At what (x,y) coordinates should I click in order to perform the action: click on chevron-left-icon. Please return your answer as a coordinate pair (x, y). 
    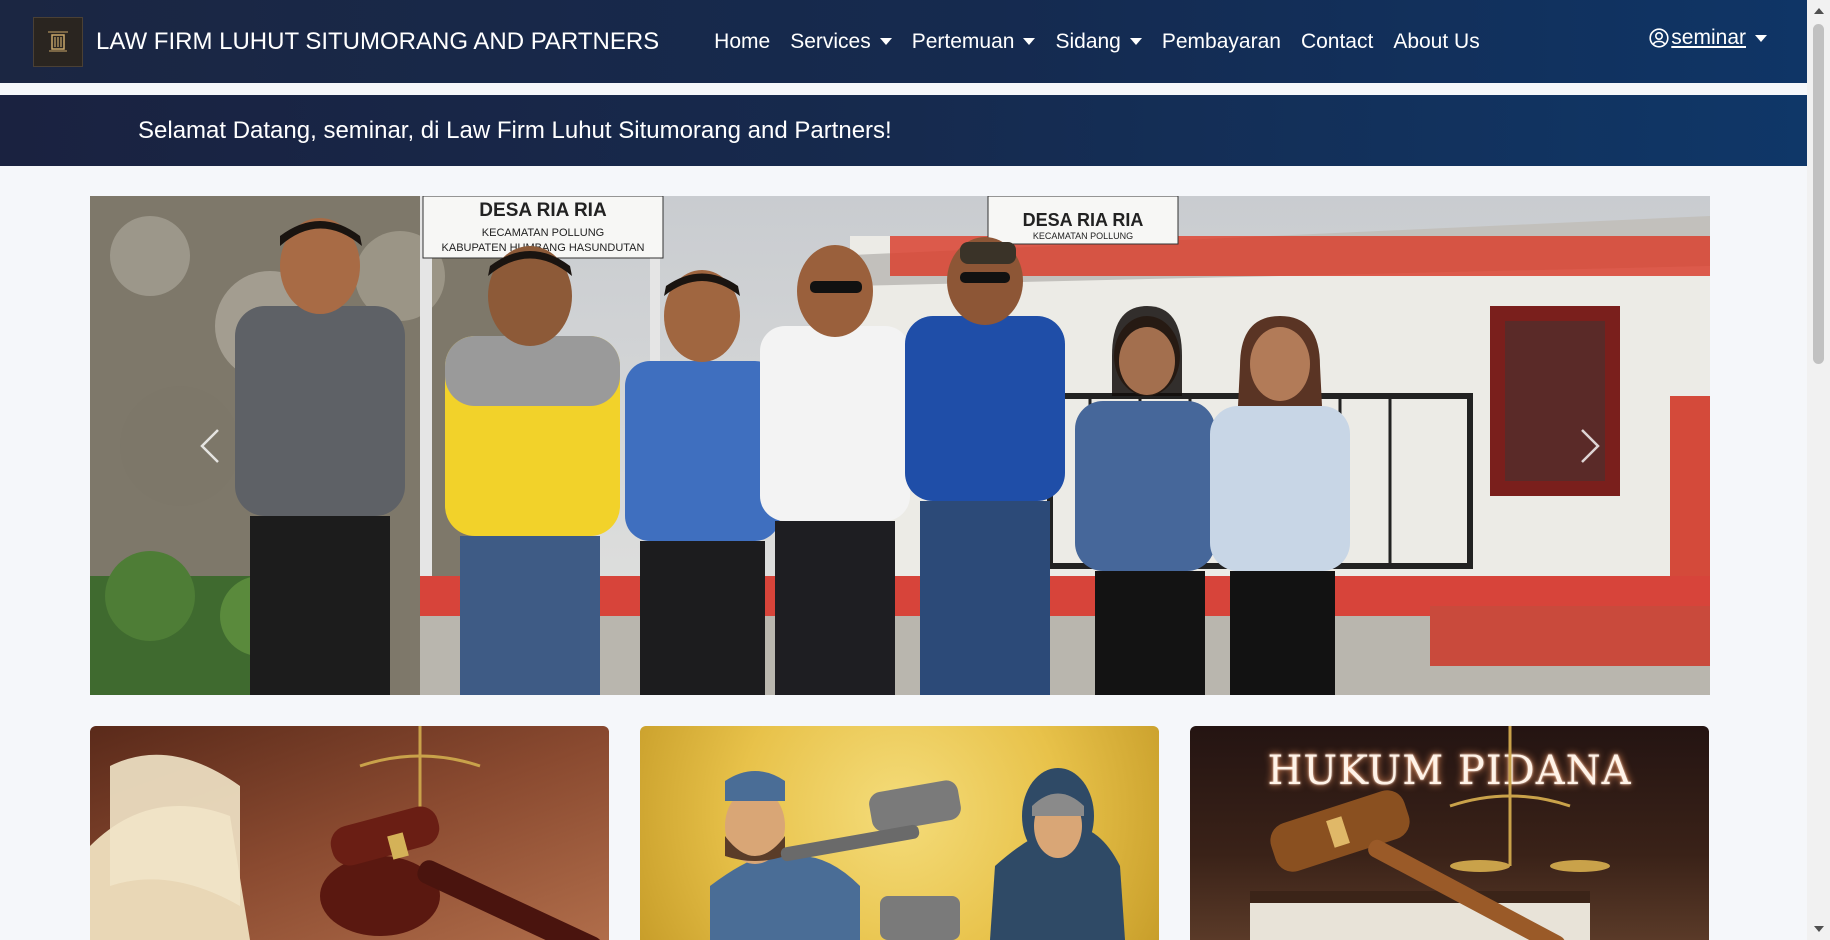
    Looking at the image, I should click on (209, 445).